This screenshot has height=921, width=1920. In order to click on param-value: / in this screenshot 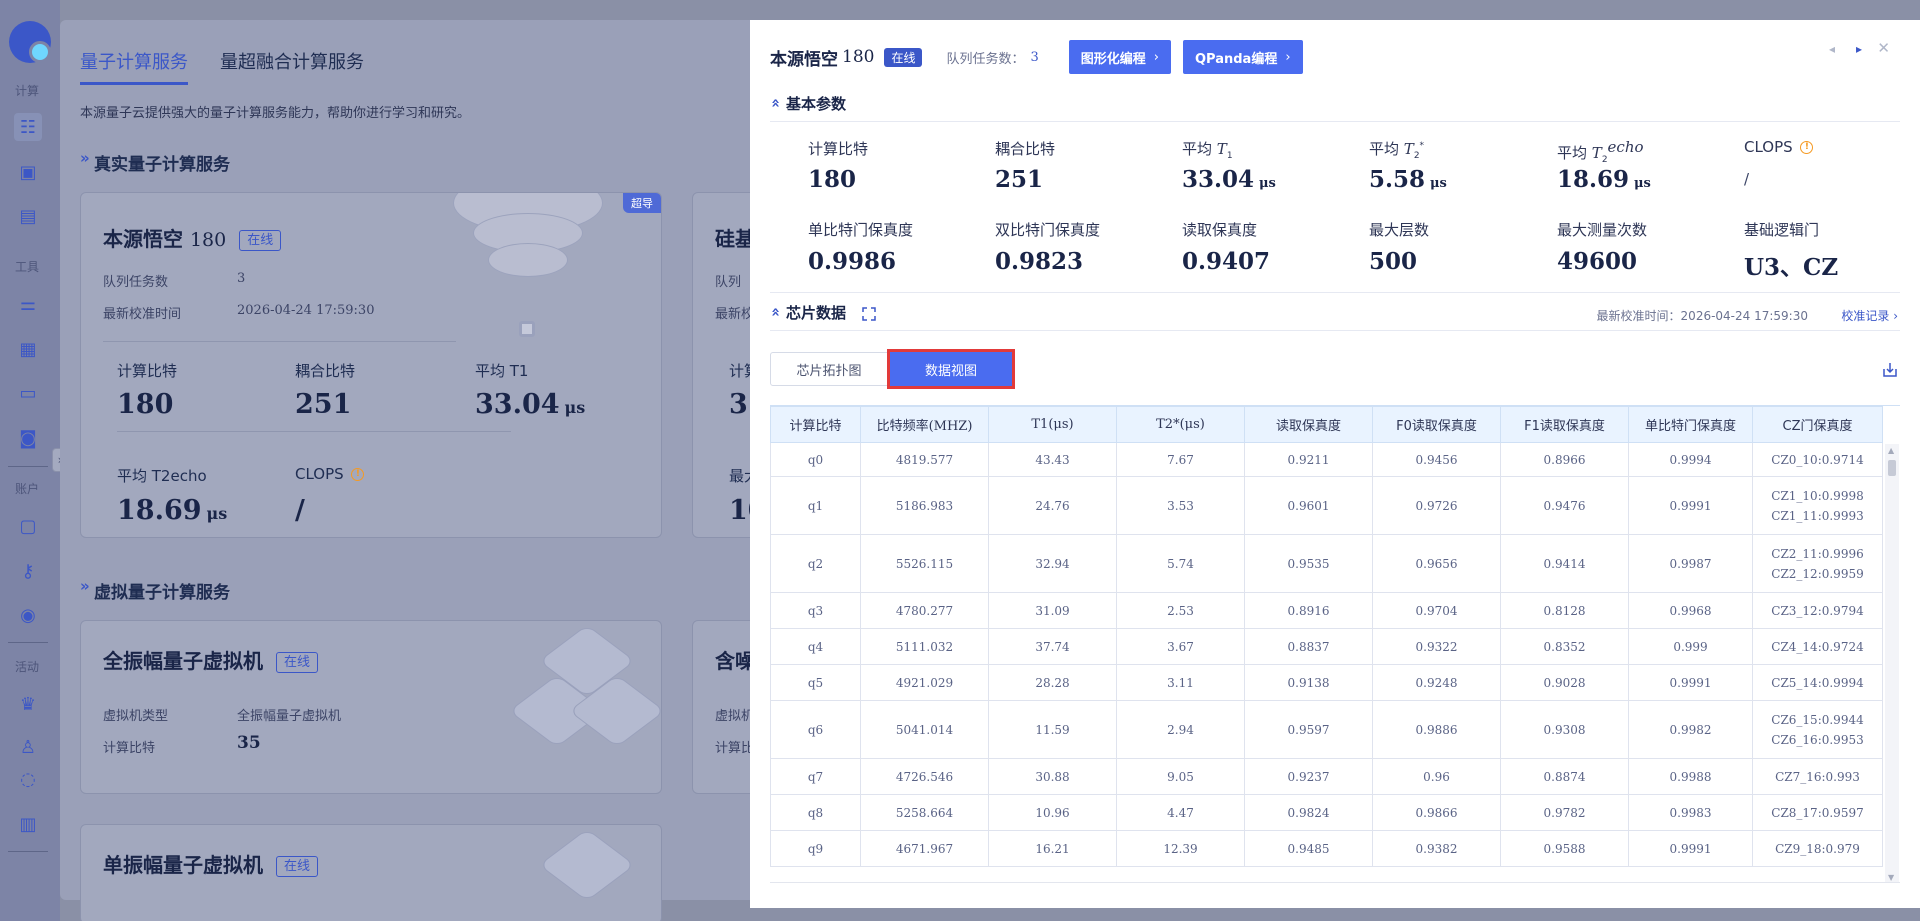, I will do `click(1747, 179)`.